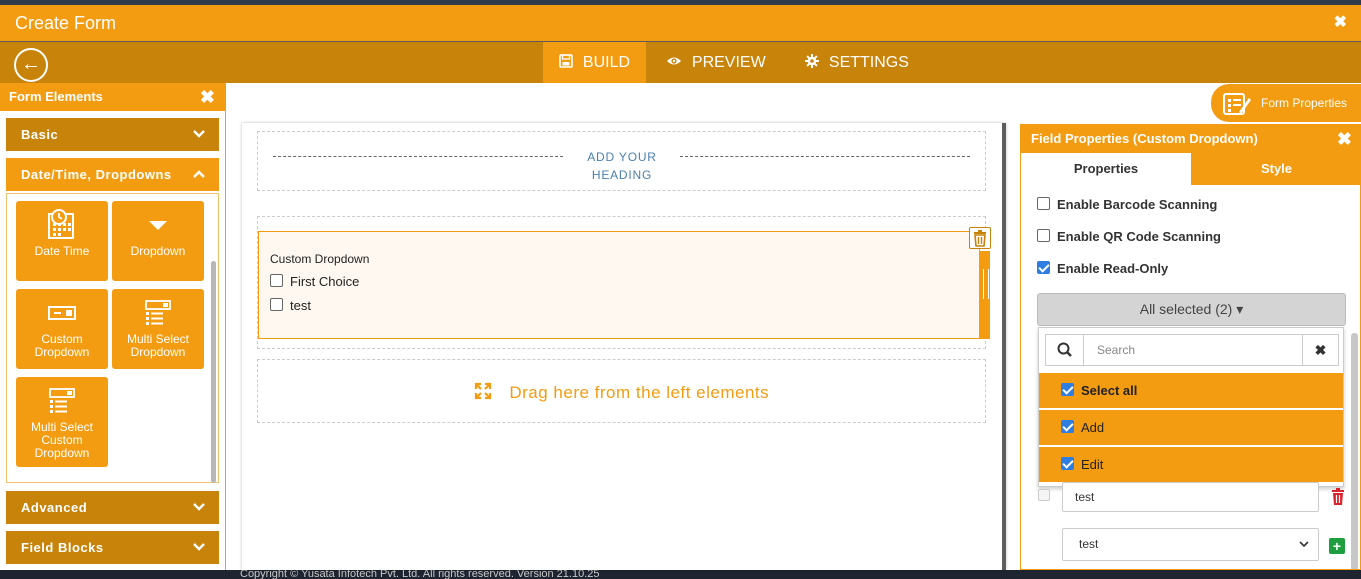 The width and height of the screenshot is (1361, 579). Describe the element at coordinates (1144, 138) in the screenshot. I see `field-properties-title: Field Properties (Custom Dropdown)` at that location.